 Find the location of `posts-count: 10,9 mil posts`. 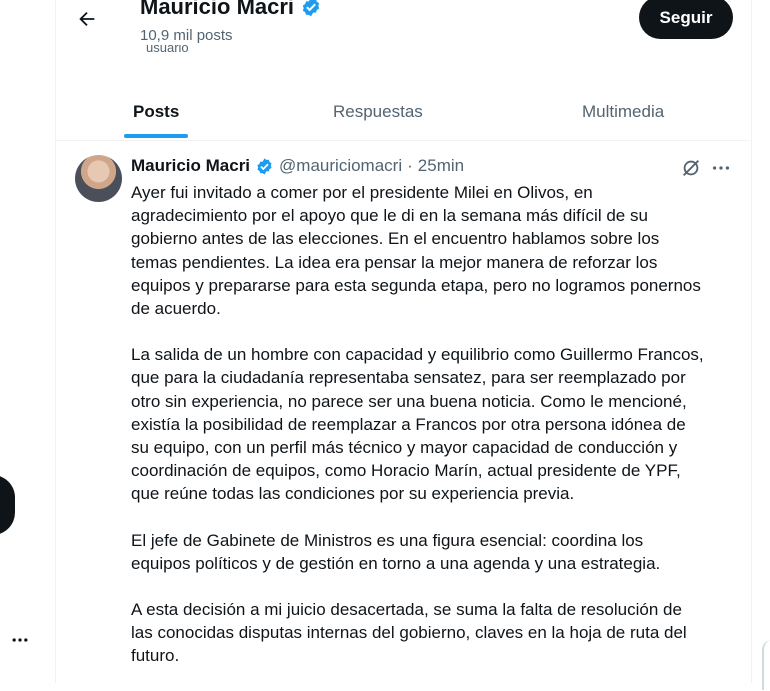

posts-count: 10,9 mil posts is located at coordinates (186, 35).